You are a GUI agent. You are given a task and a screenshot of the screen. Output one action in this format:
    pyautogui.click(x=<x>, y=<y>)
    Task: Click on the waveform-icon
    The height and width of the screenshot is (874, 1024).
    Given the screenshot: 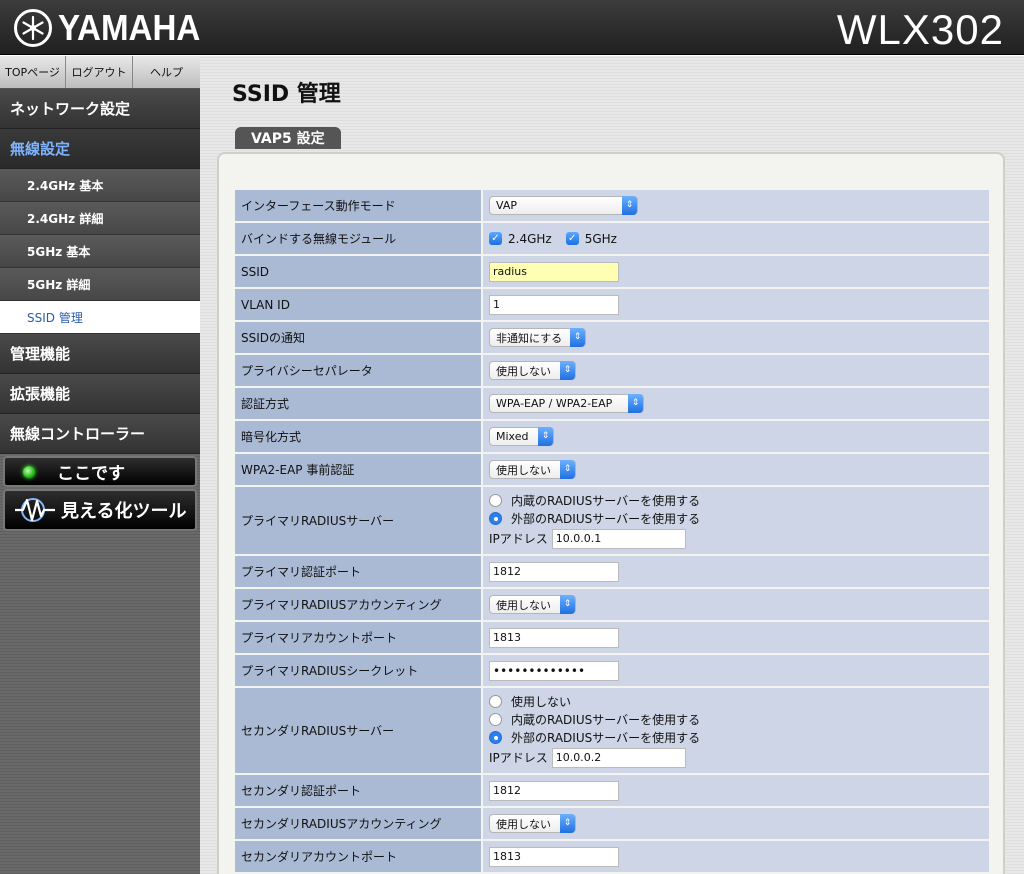 What is the action you would take?
    pyautogui.click(x=35, y=510)
    